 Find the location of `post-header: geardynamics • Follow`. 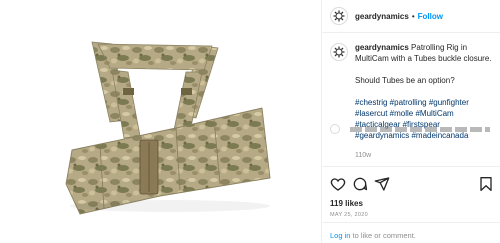

post-header: geardynamics • Follow is located at coordinates (411, 16).